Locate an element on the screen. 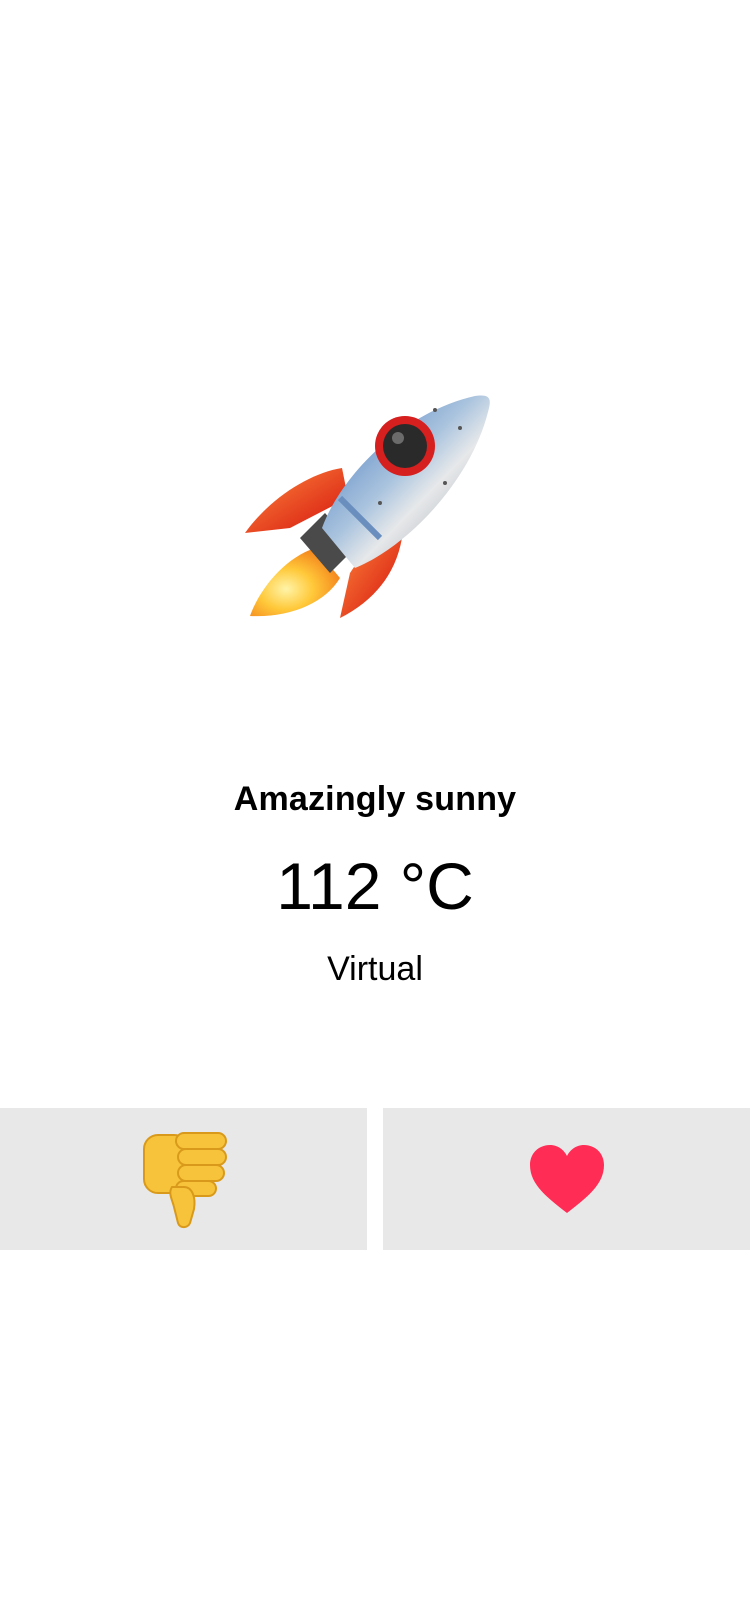  heart-icon is located at coordinates (567, 1179).